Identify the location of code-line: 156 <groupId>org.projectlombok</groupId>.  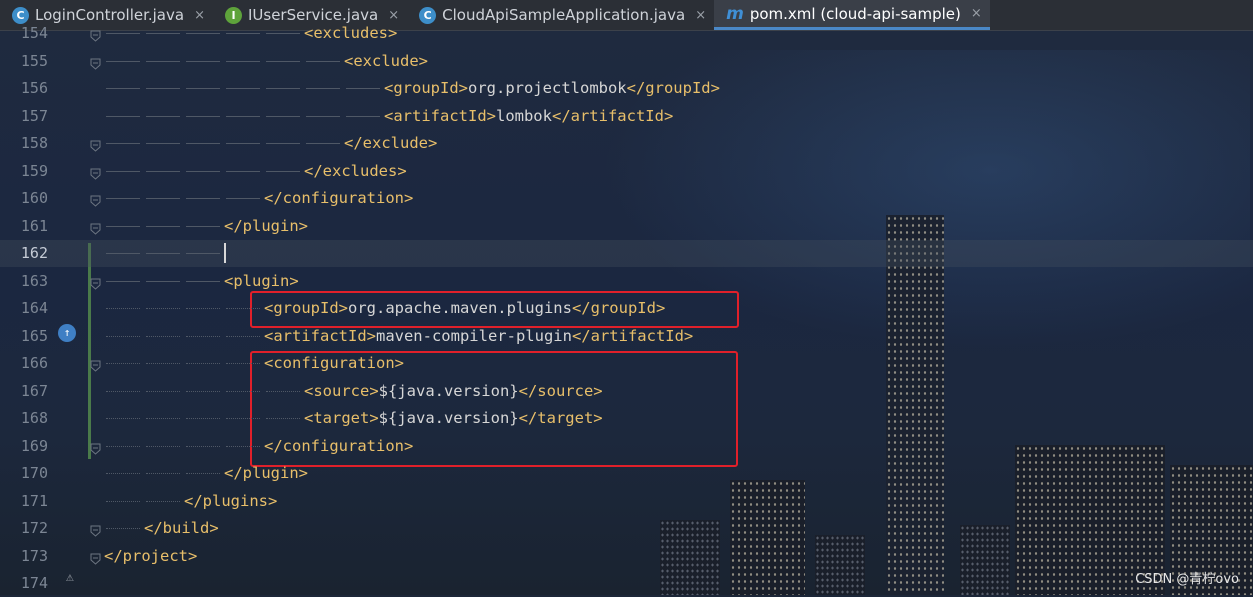
(626, 88).